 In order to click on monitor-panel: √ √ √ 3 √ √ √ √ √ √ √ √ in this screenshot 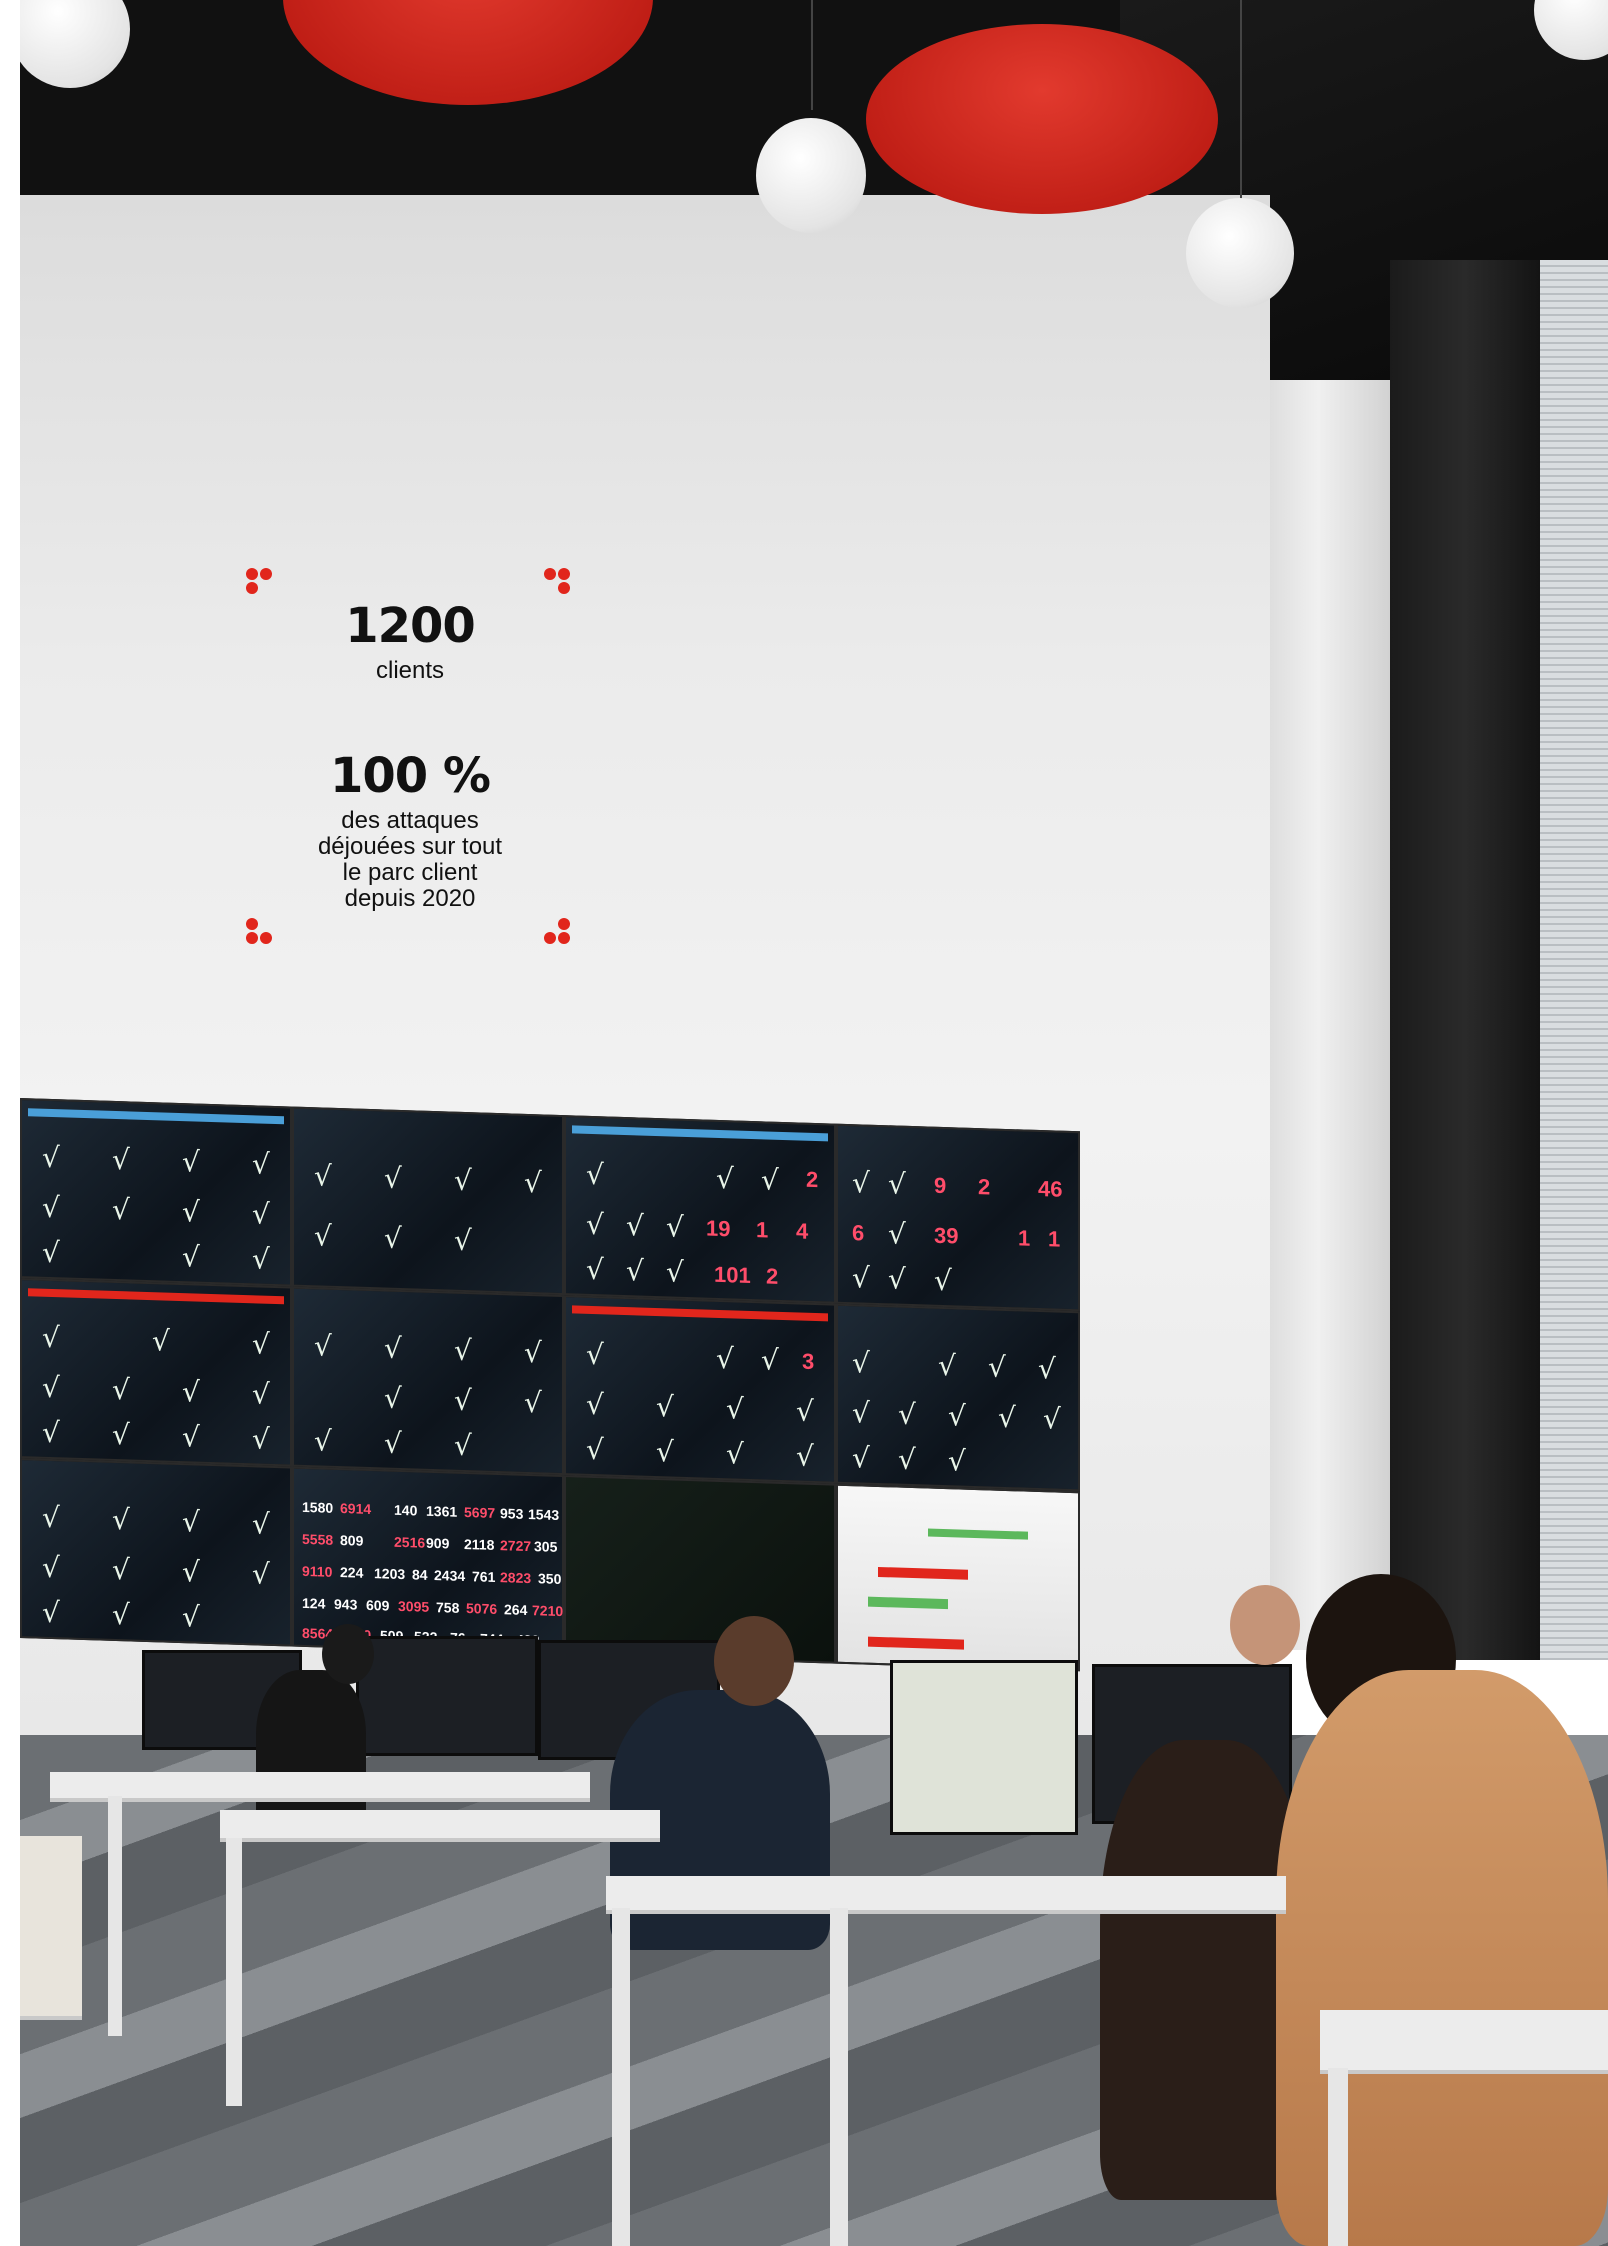, I will do `click(700, 1389)`.